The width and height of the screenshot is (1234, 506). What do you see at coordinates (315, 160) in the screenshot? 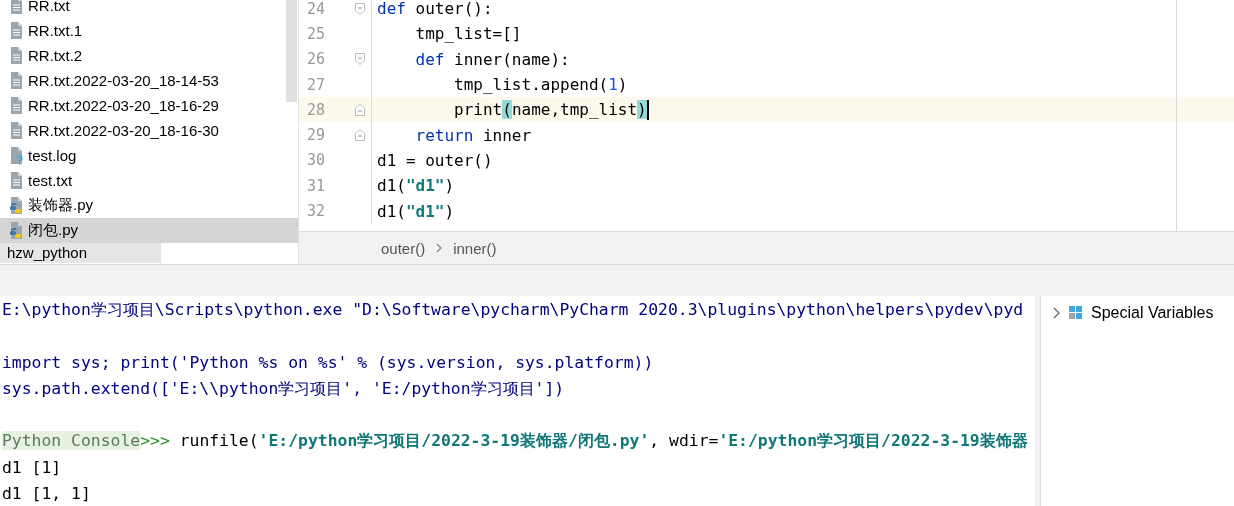
I see `line-number: 30` at bounding box center [315, 160].